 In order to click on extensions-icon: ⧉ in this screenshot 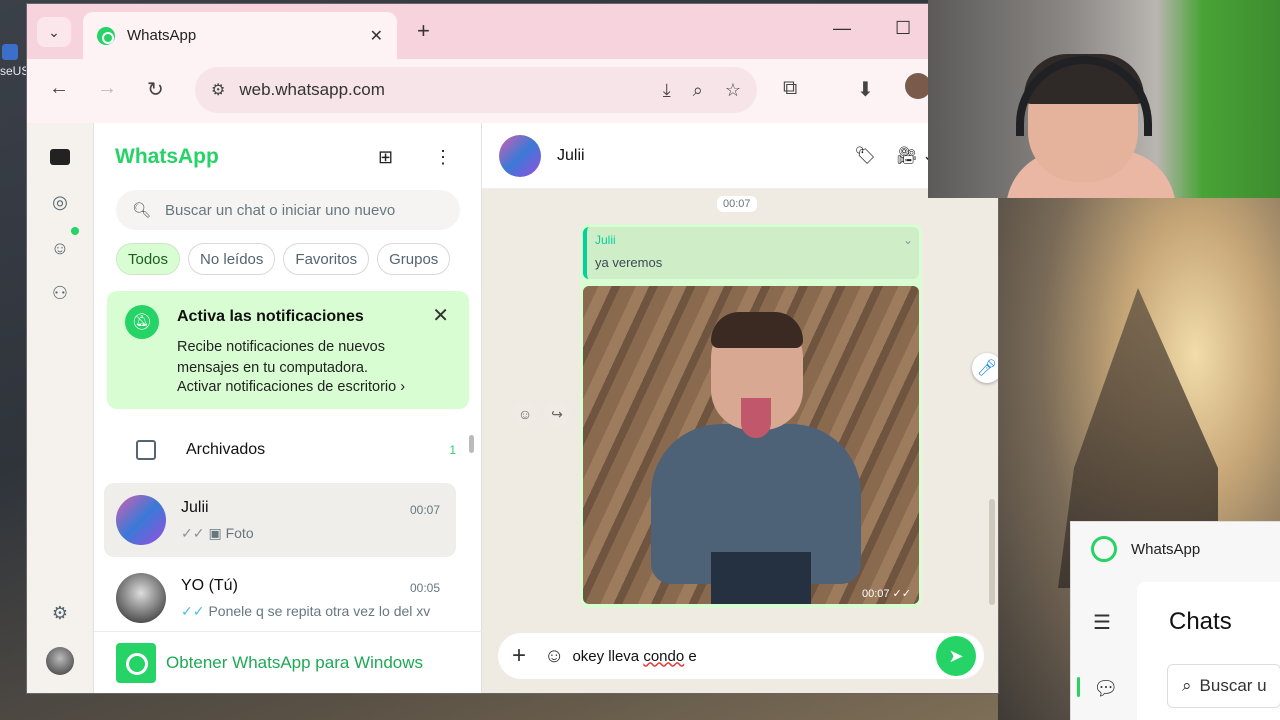, I will do `click(790, 88)`.